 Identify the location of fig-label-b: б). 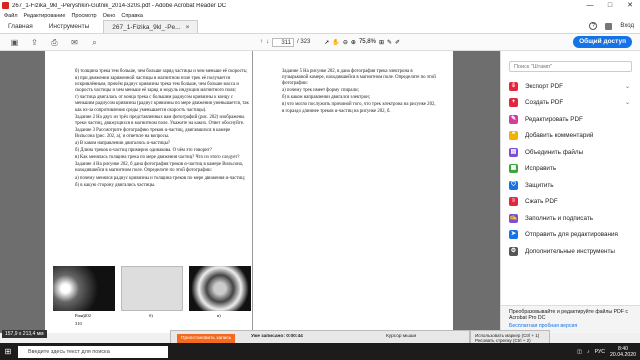
(151, 315).